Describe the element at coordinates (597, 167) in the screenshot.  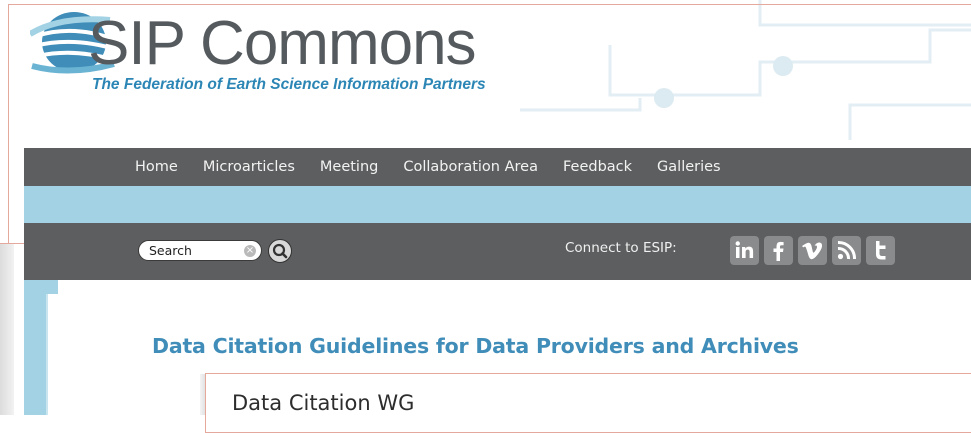
I see `nav-item-feedback: Feedback` at that location.